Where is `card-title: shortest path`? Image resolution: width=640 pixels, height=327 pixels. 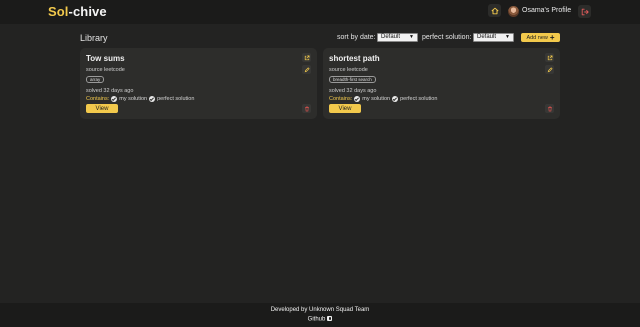 card-title: shortest path is located at coordinates (354, 58).